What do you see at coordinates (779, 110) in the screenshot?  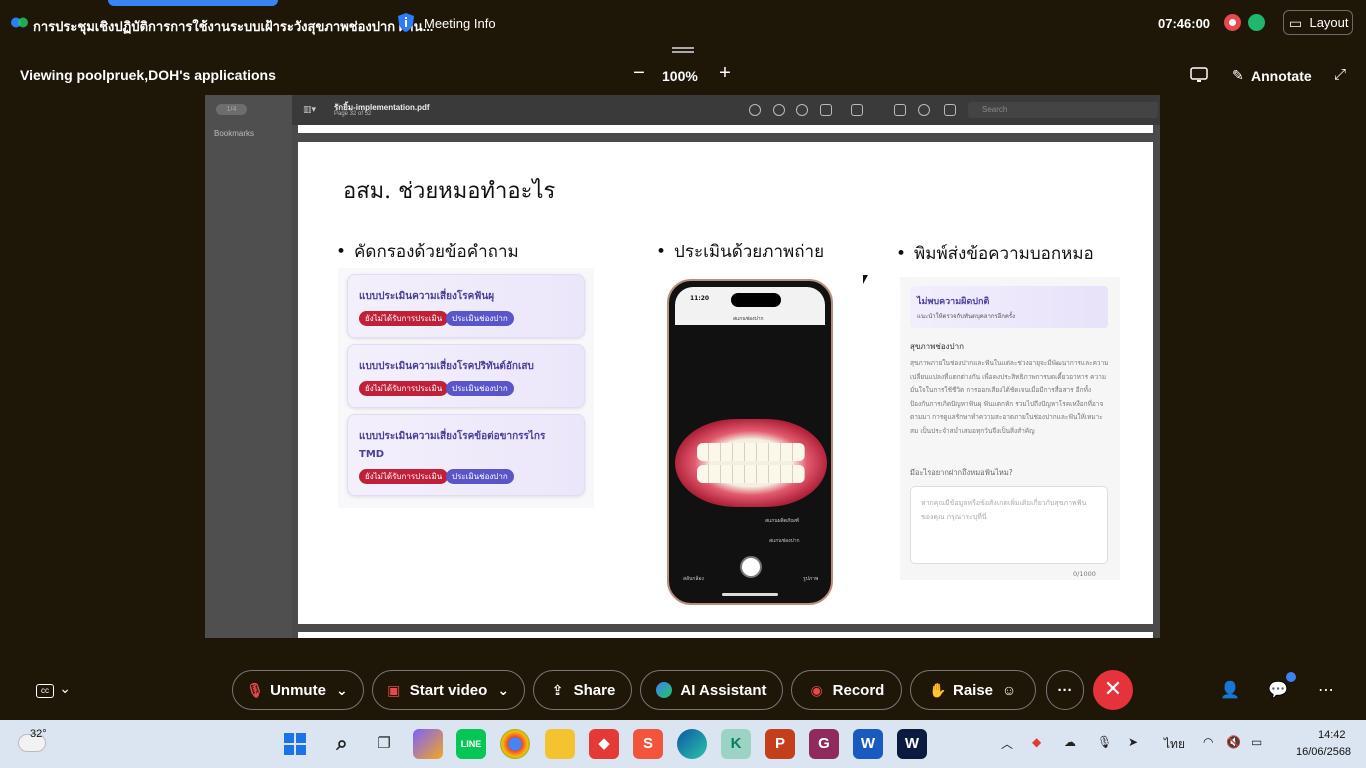 I see `zoom-out-icon` at bounding box center [779, 110].